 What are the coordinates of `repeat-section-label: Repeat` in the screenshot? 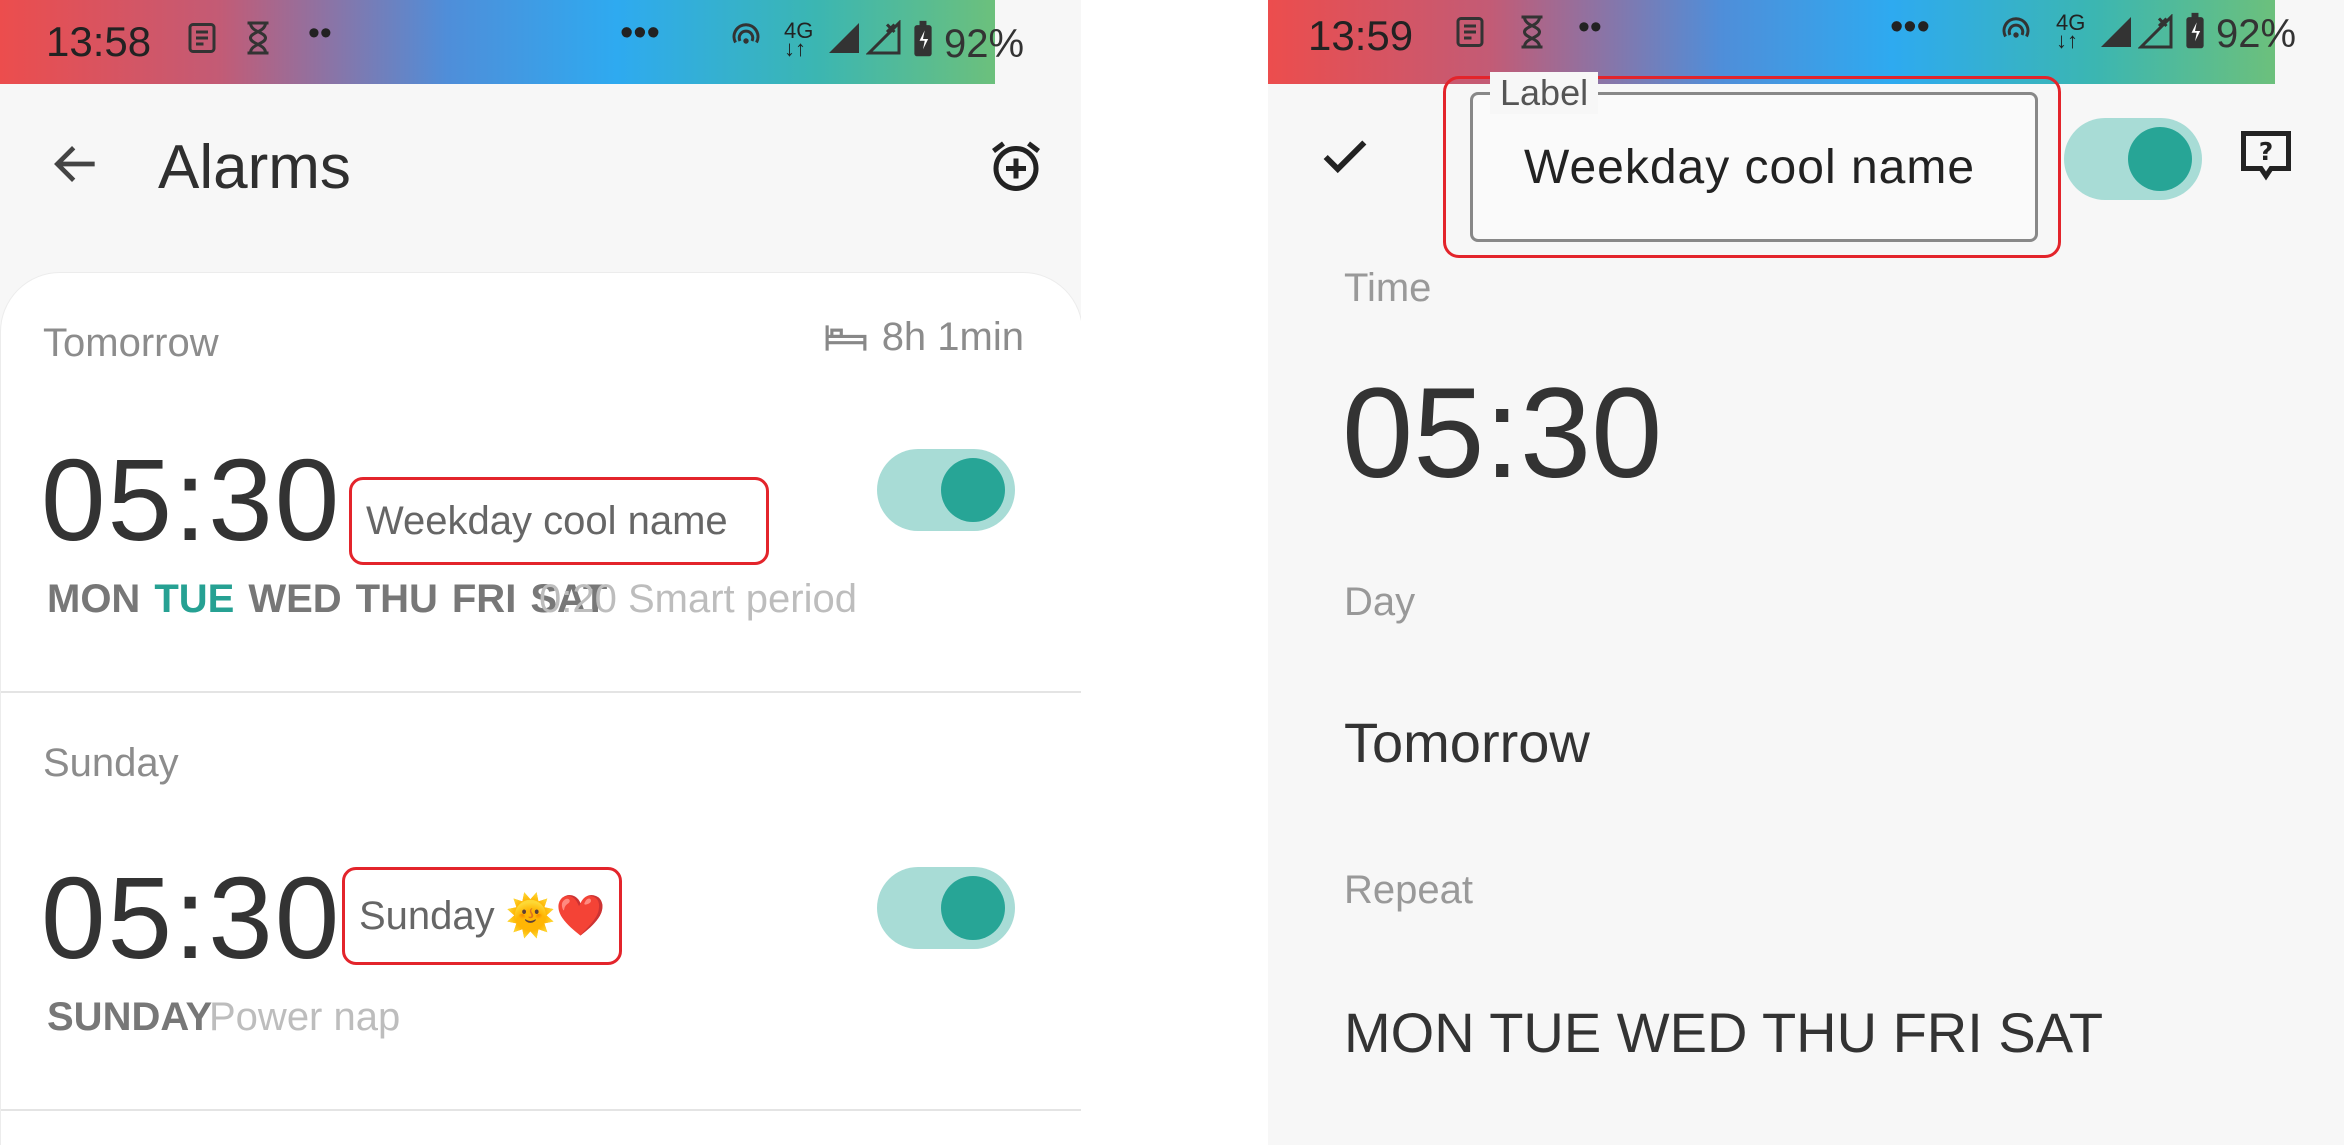 It's located at (1408, 890).